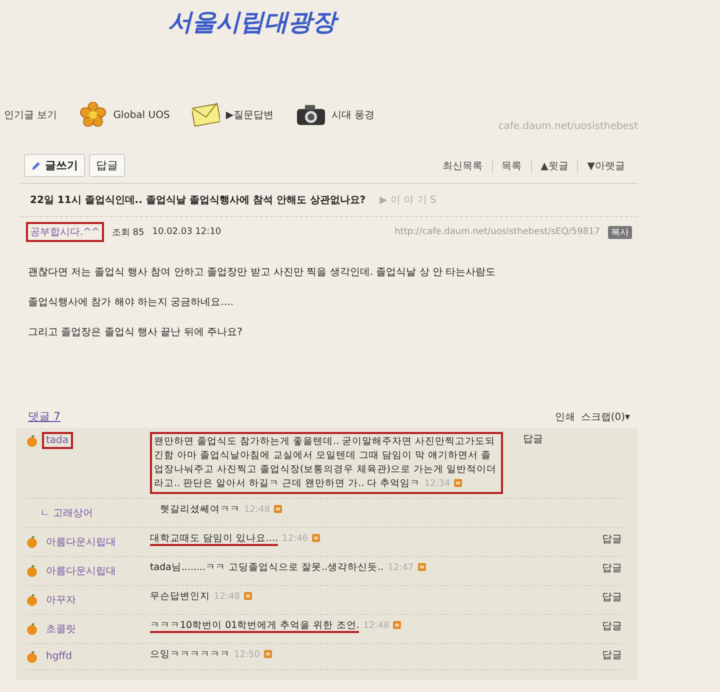 The width and height of the screenshot is (720, 692). Describe the element at coordinates (511, 165) in the screenshot. I see `toolbar-link: 목록` at that location.